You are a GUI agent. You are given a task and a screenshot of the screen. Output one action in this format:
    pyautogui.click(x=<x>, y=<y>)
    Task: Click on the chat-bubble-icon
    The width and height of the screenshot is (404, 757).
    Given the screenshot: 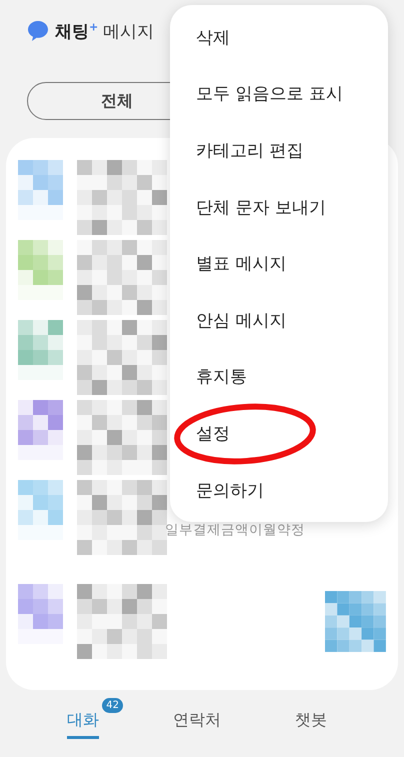 What is the action you would take?
    pyautogui.click(x=38, y=31)
    